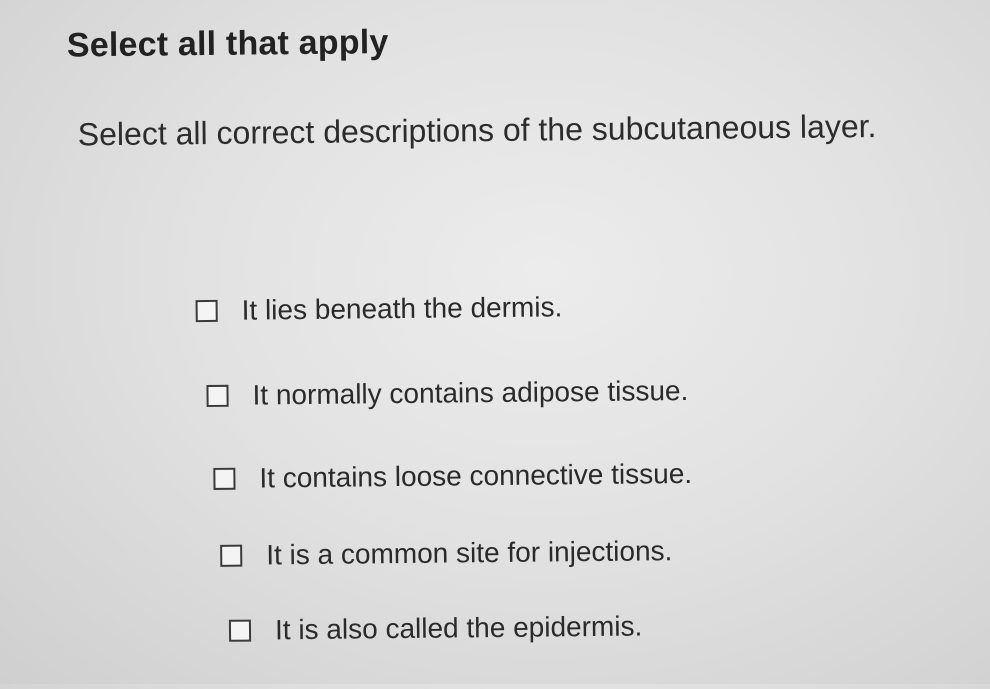 Image resolution: width=990 pixels, height=689 pixels. Describe the element at coordinates (470, 392) in the screenshot. I see `option-label: It normally contains adipose tissue.` at that location.